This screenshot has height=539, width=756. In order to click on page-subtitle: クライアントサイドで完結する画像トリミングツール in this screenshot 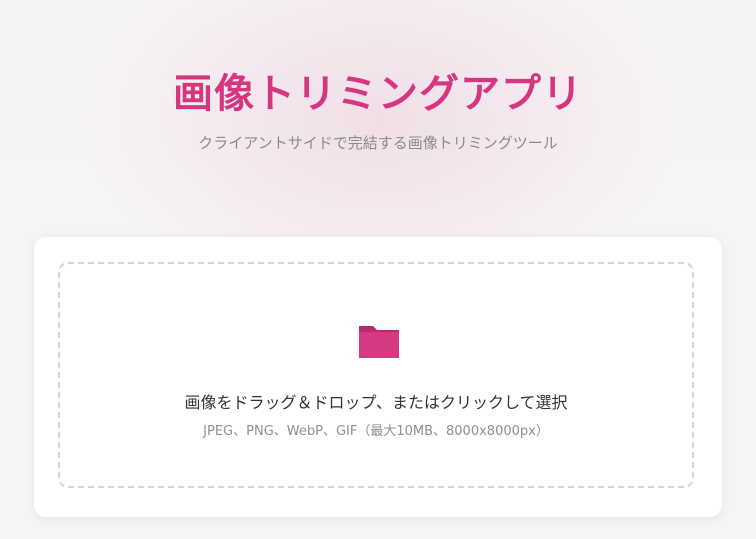, I will do `click(378, 143)`.